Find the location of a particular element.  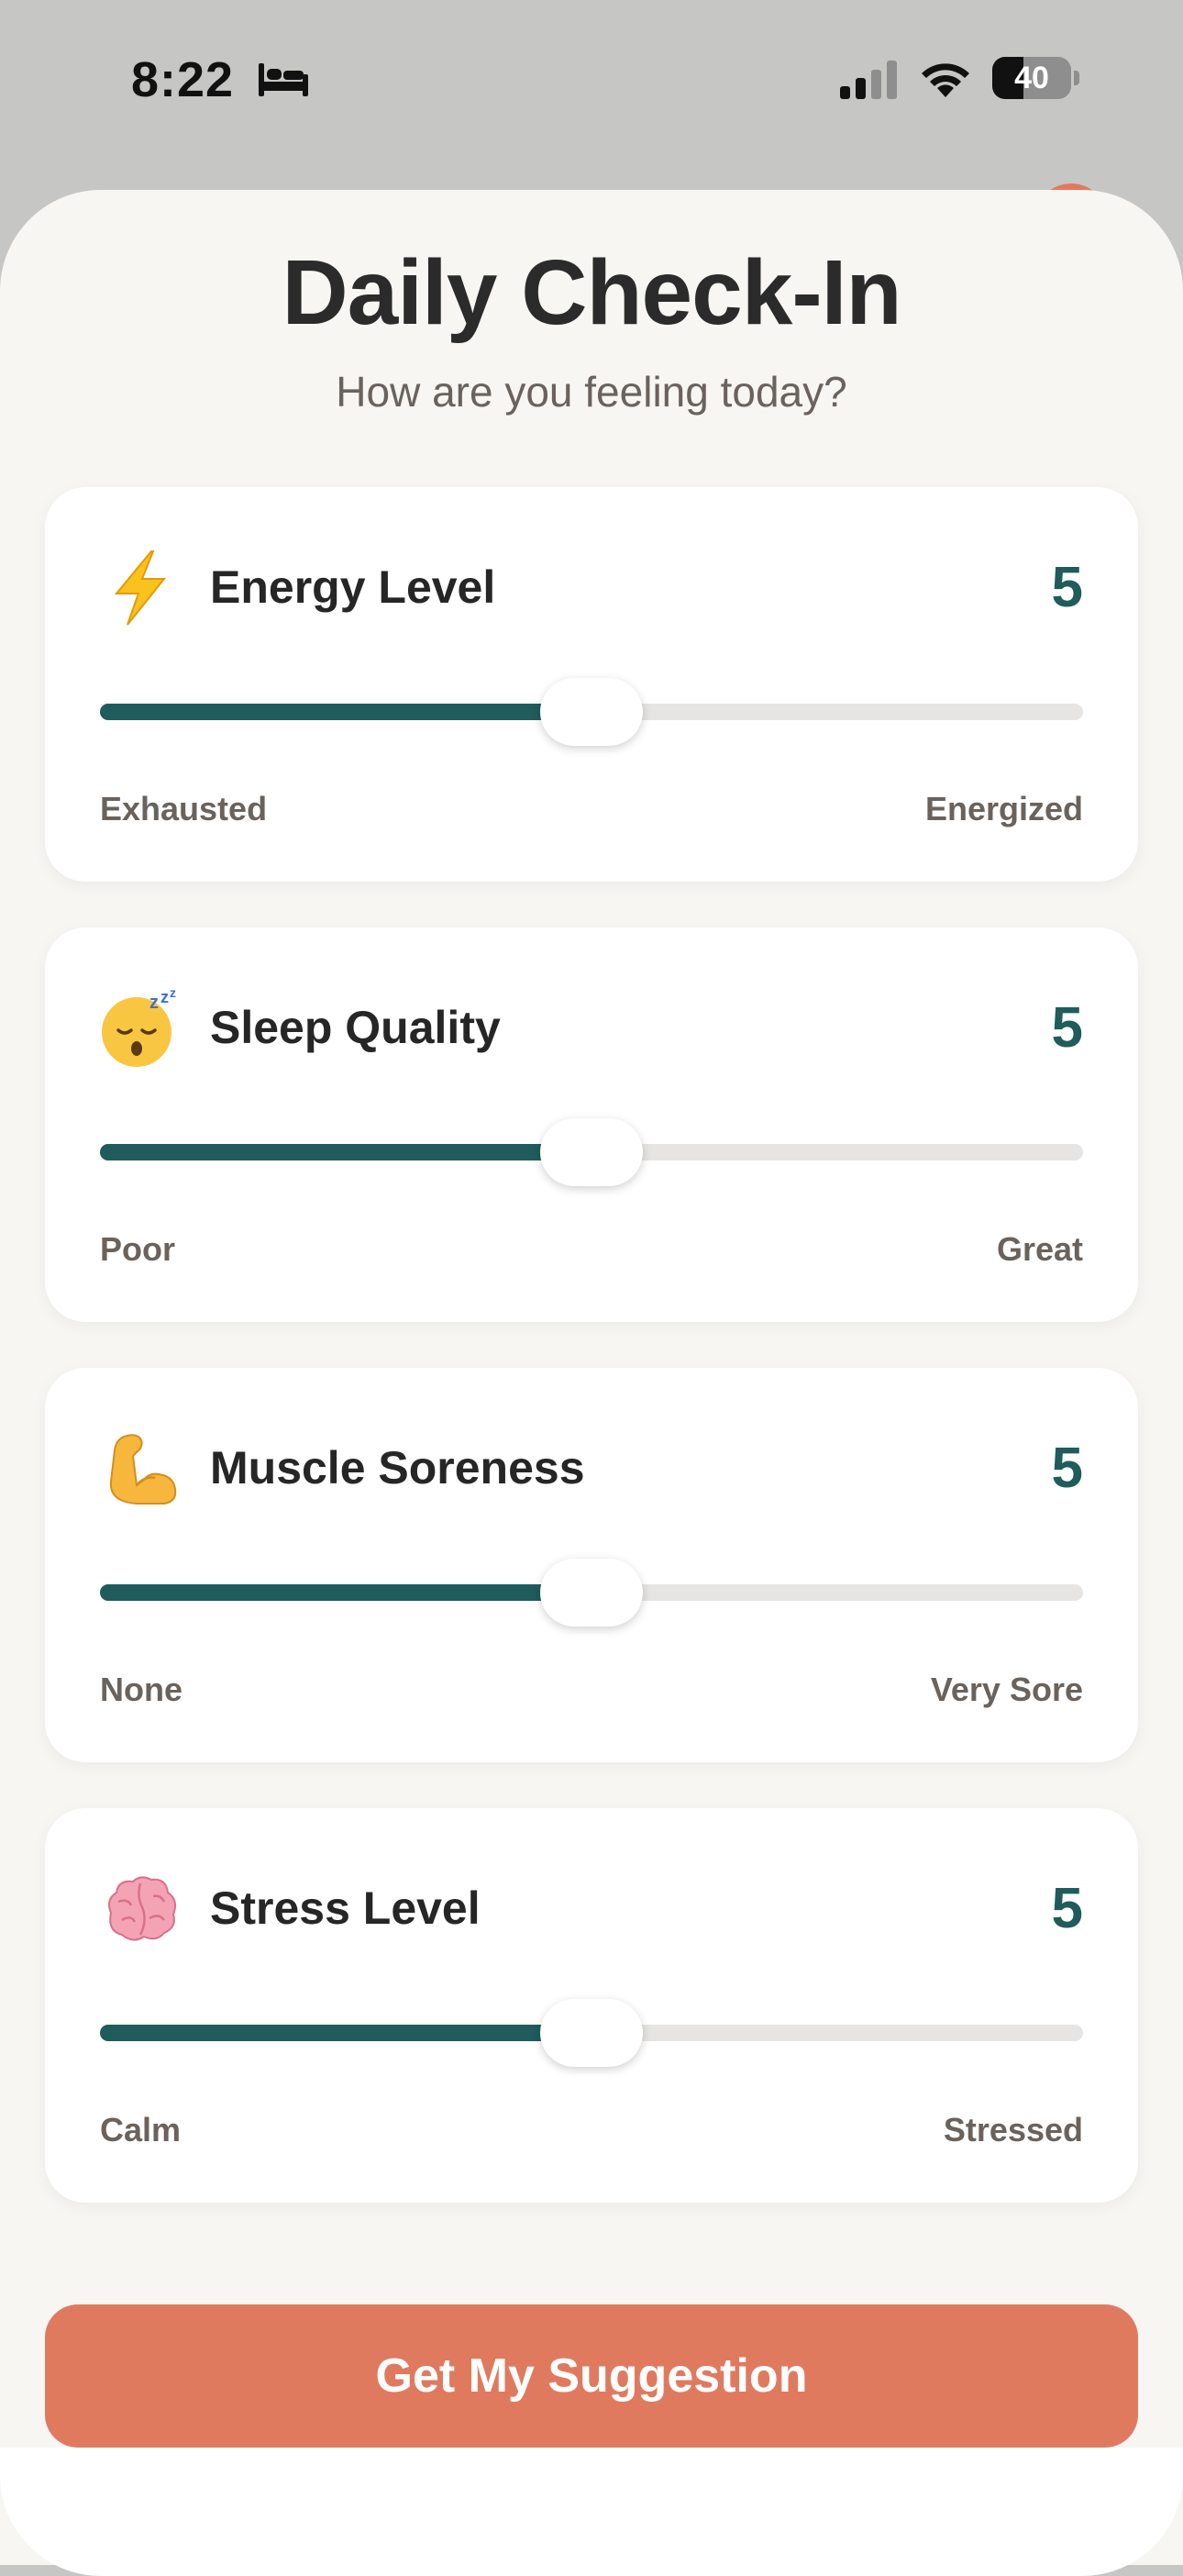

muscle-slider is located at coordinates (591, 1593).